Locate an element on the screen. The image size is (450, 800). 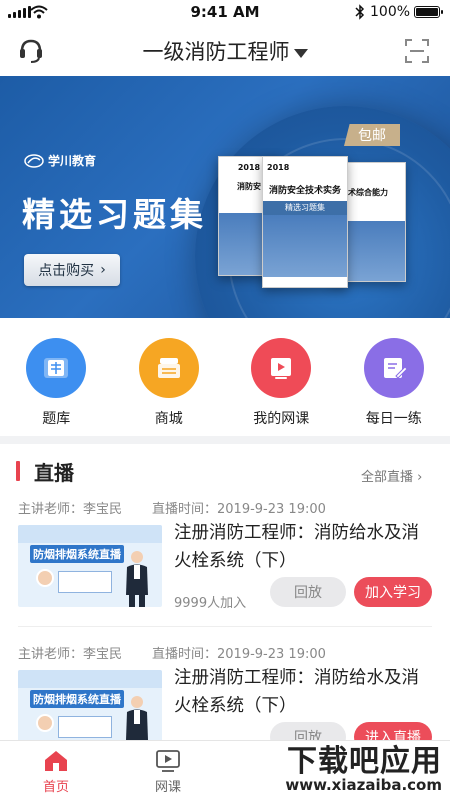
store-icon is located at coordinates (168, 368).